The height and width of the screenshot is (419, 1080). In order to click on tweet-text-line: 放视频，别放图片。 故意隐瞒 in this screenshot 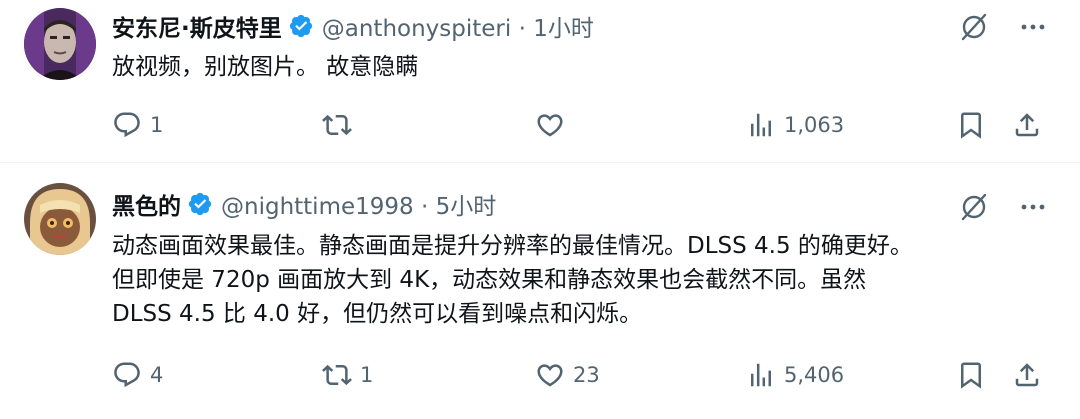, I will do `click(265, 67)`.